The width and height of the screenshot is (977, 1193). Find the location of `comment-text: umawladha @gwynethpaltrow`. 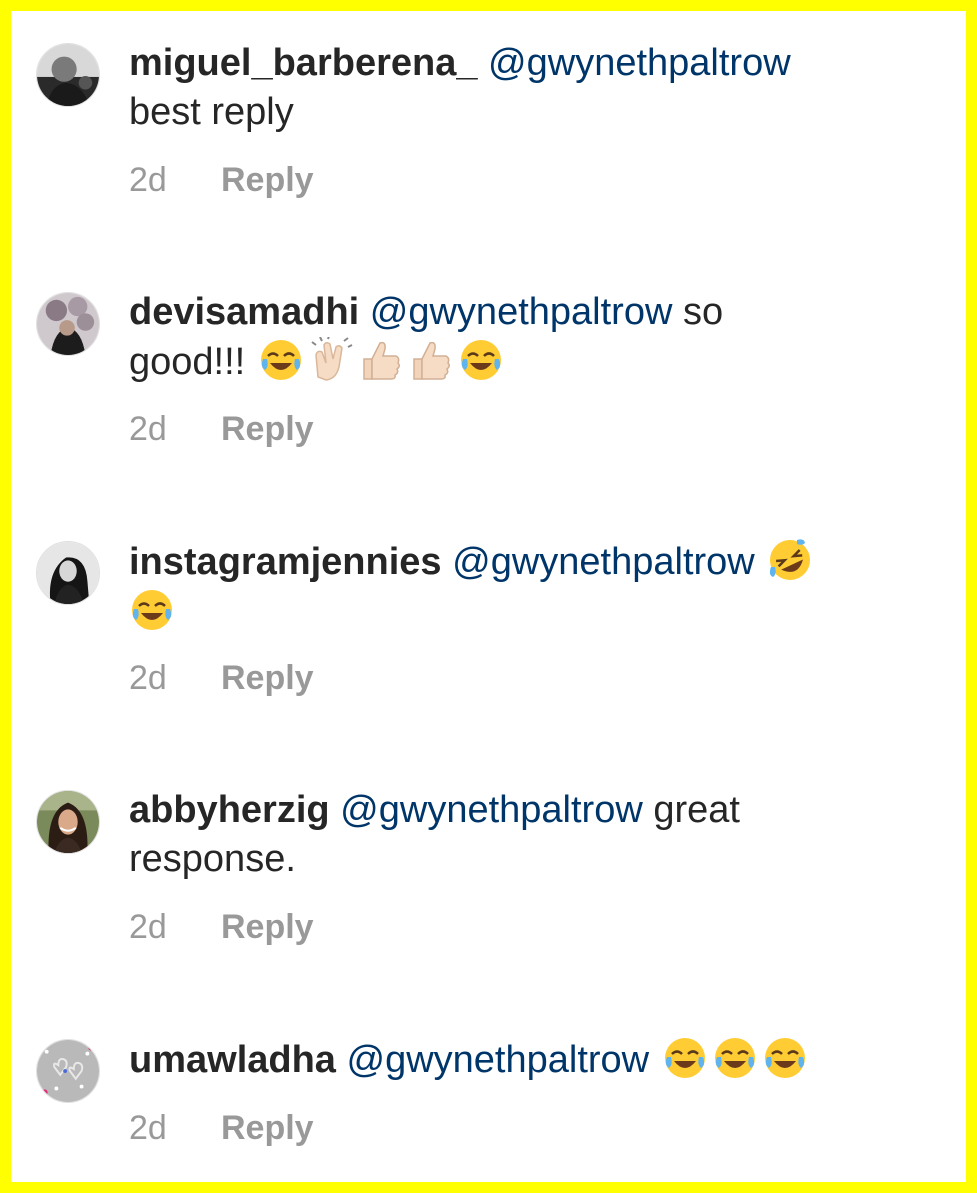

comment-text: umawladha @gwynethpaltrow is located at coordinates (524, 1060).